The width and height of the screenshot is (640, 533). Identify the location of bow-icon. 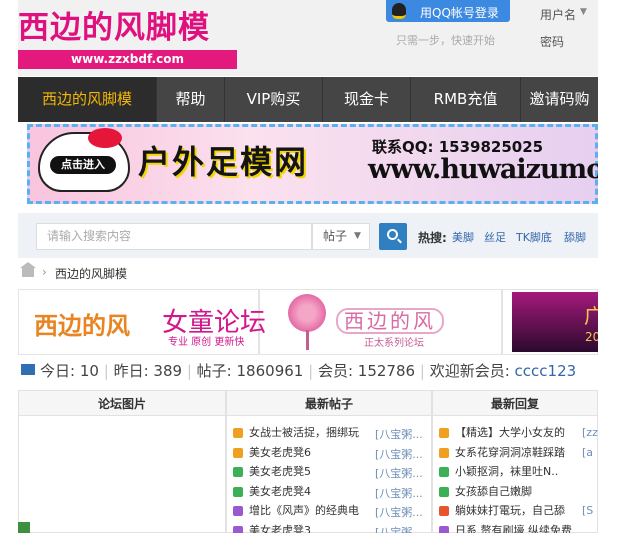
(105, 138).